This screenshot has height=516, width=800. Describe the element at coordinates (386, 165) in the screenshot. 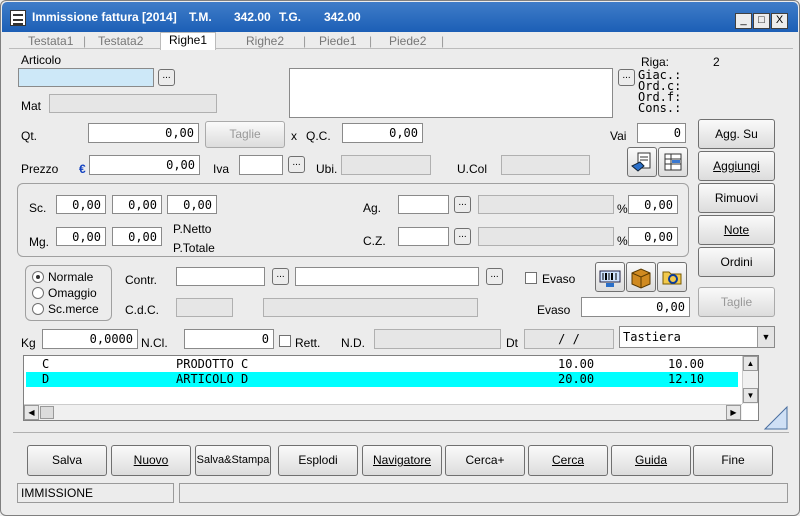

I see `ubi-field` at that location.